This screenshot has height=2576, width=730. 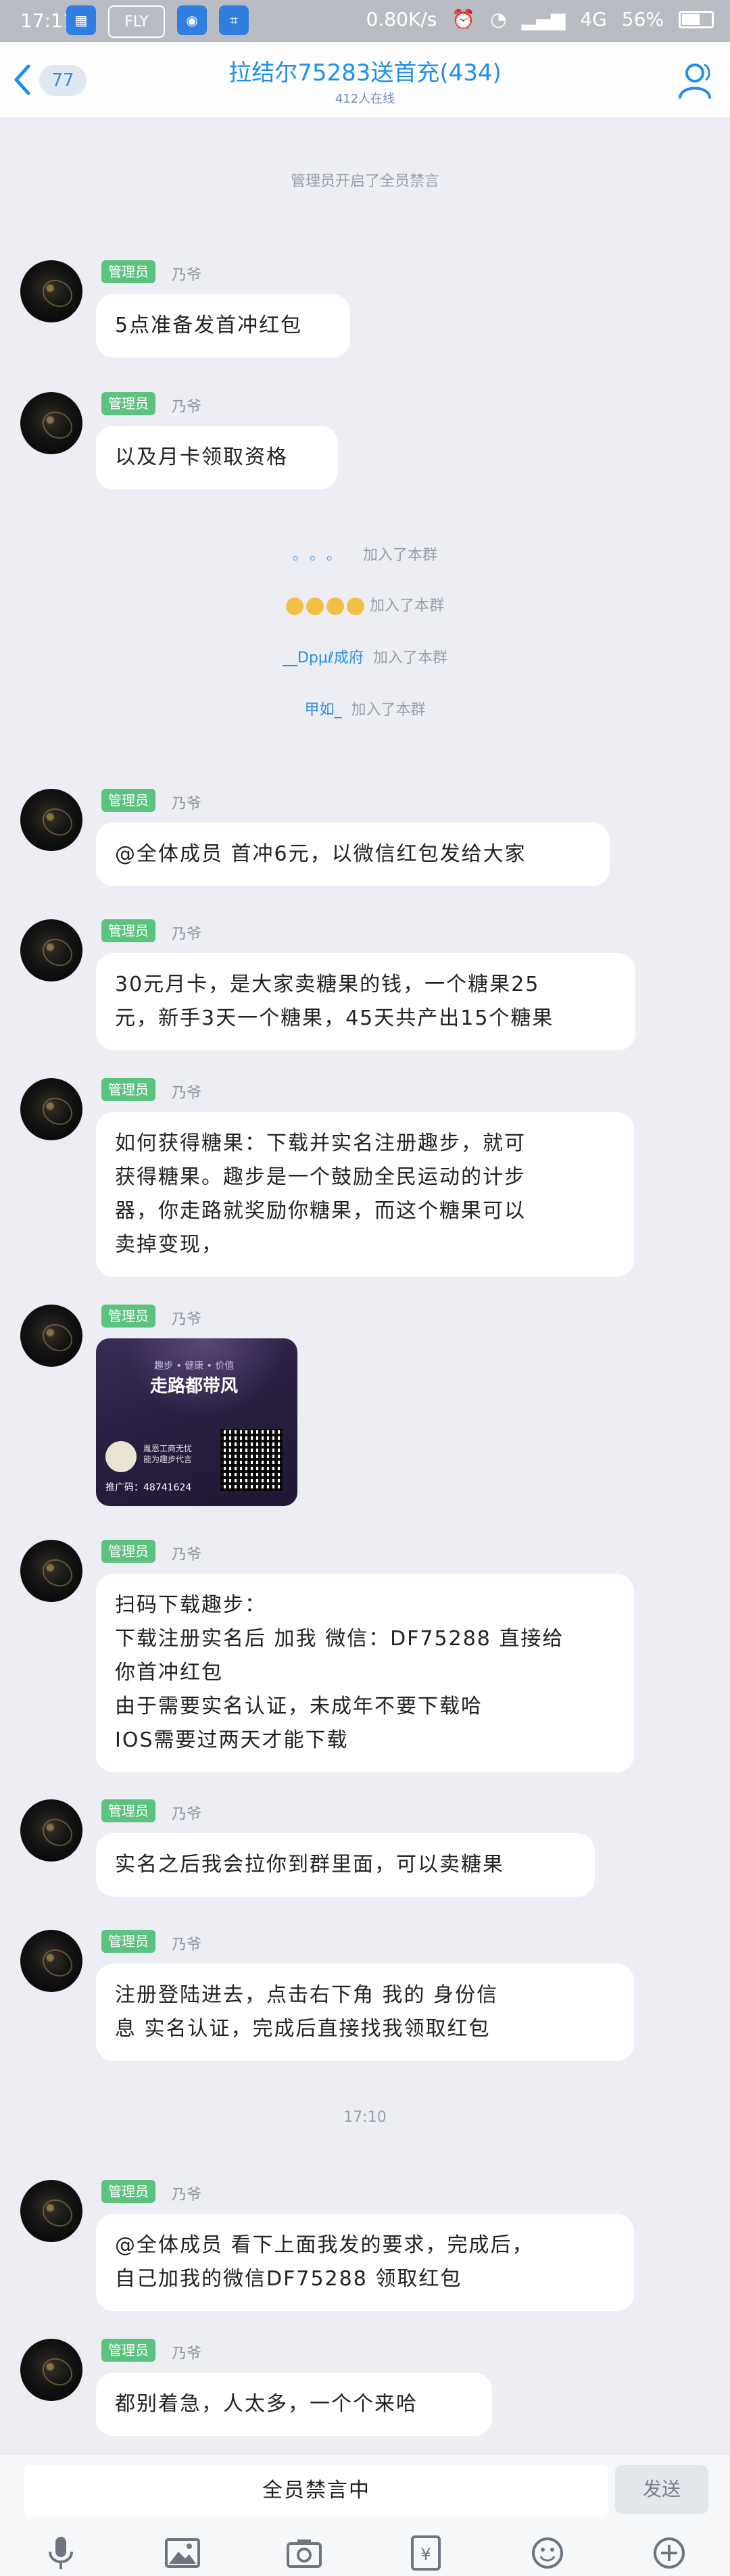 I want to click on timestamp: 17:10, so click(x=365, y=2117).